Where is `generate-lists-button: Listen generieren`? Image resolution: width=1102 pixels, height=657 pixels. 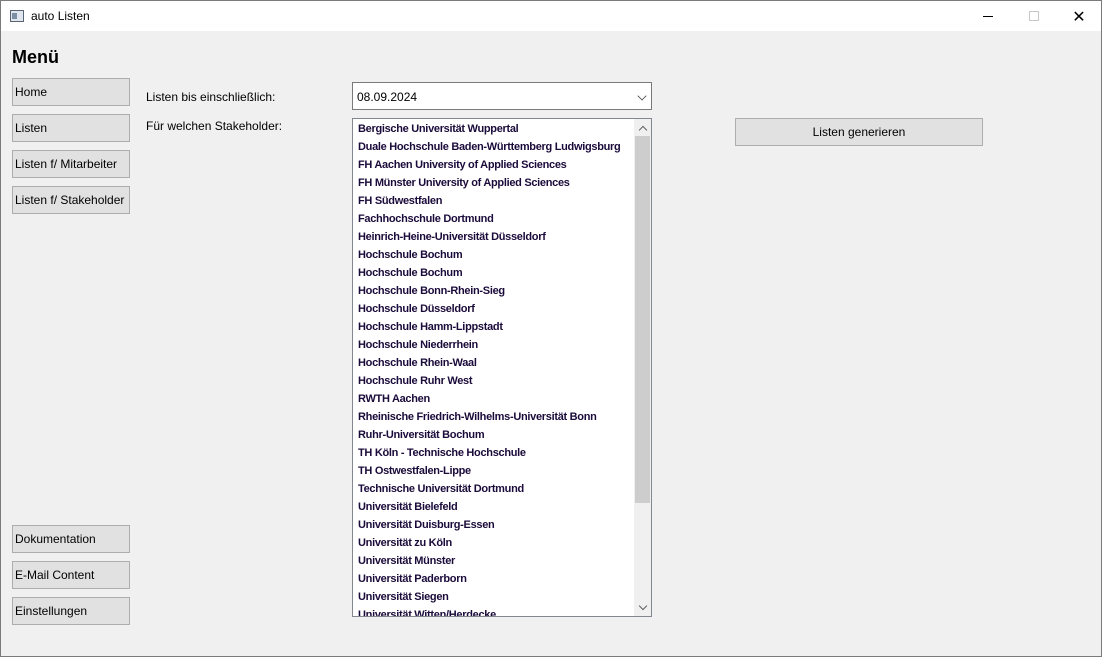
generate-lists-button: Listen generieren is located at coordinates (859, 132).